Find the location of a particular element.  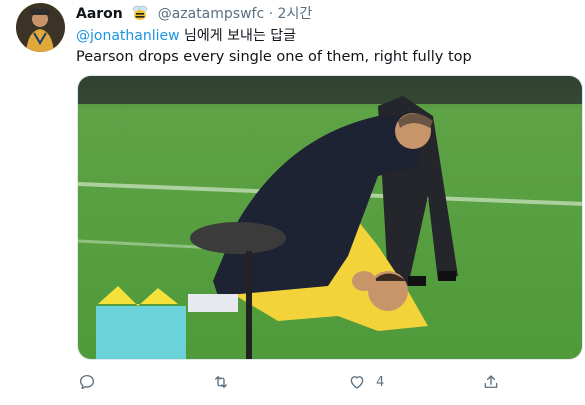

like-count: 4 is located at coordinates (380, 382).